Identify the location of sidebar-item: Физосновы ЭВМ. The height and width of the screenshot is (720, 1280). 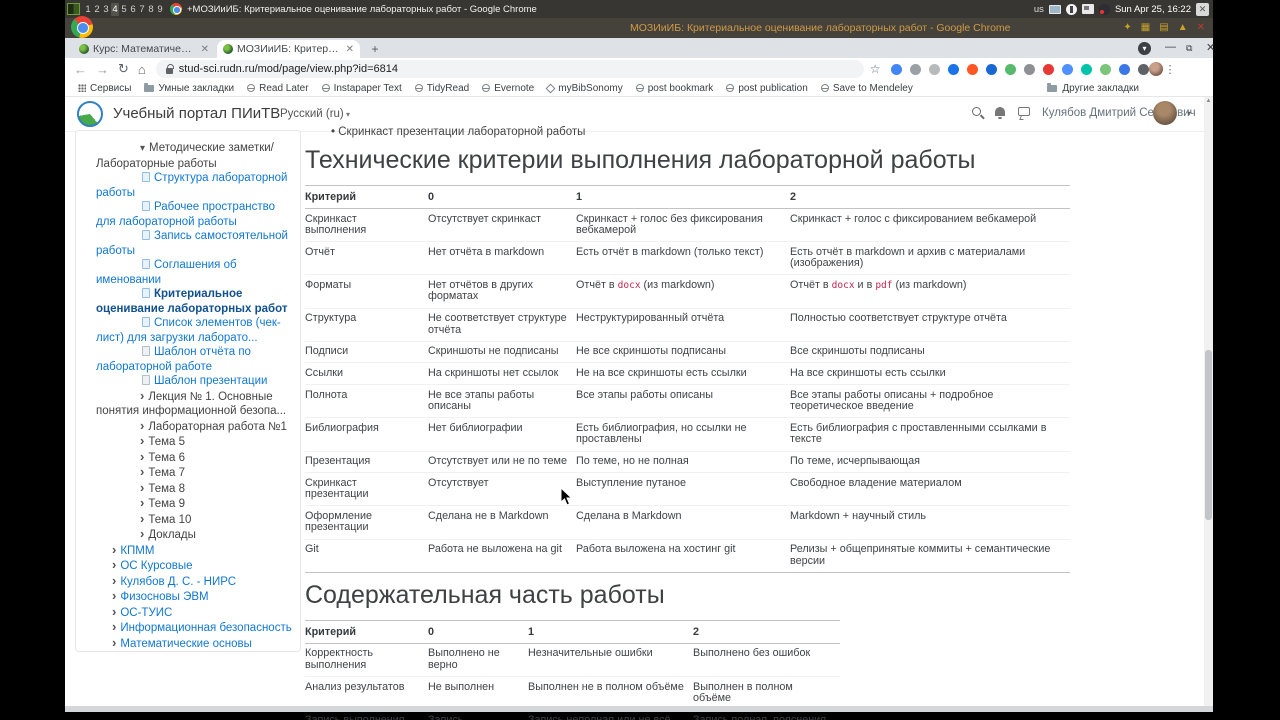
(188, 597).